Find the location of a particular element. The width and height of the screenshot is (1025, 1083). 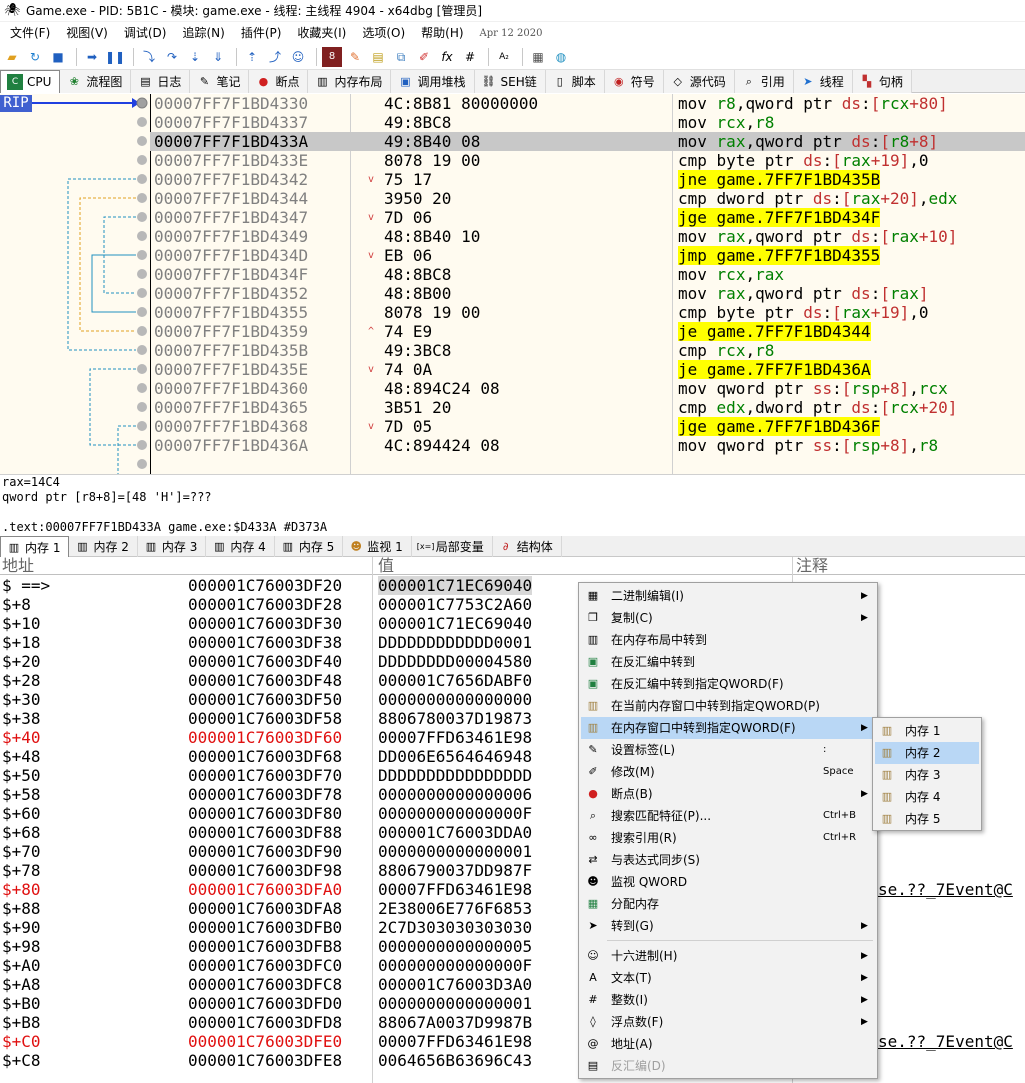

tab-references: ⌕ 引用 is located at coordinates (764, 81).